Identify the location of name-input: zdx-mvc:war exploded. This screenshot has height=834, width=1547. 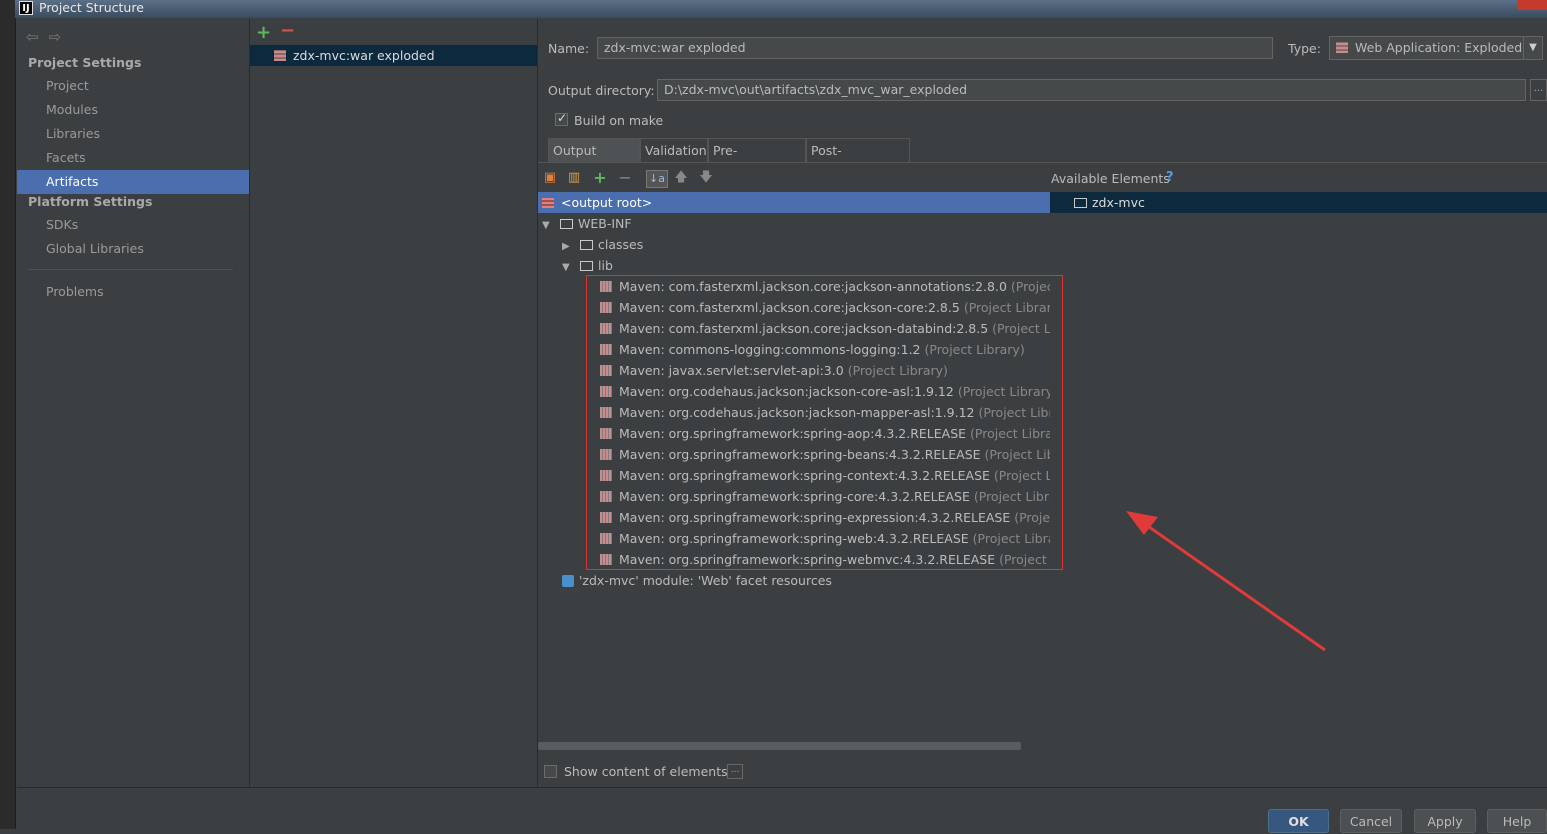
(935, 48).